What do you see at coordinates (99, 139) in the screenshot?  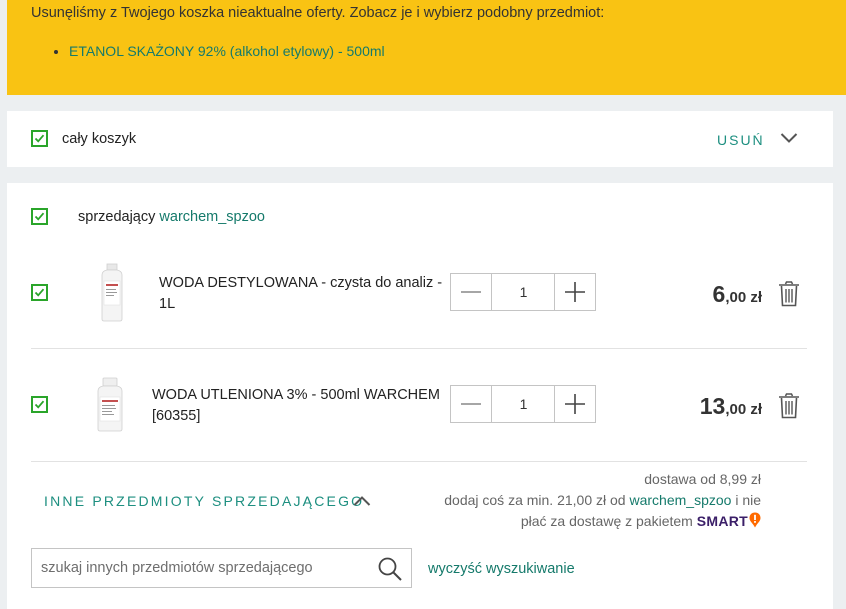 I see `select-all-label: cały koszyk` at bounding box center [99, 139].